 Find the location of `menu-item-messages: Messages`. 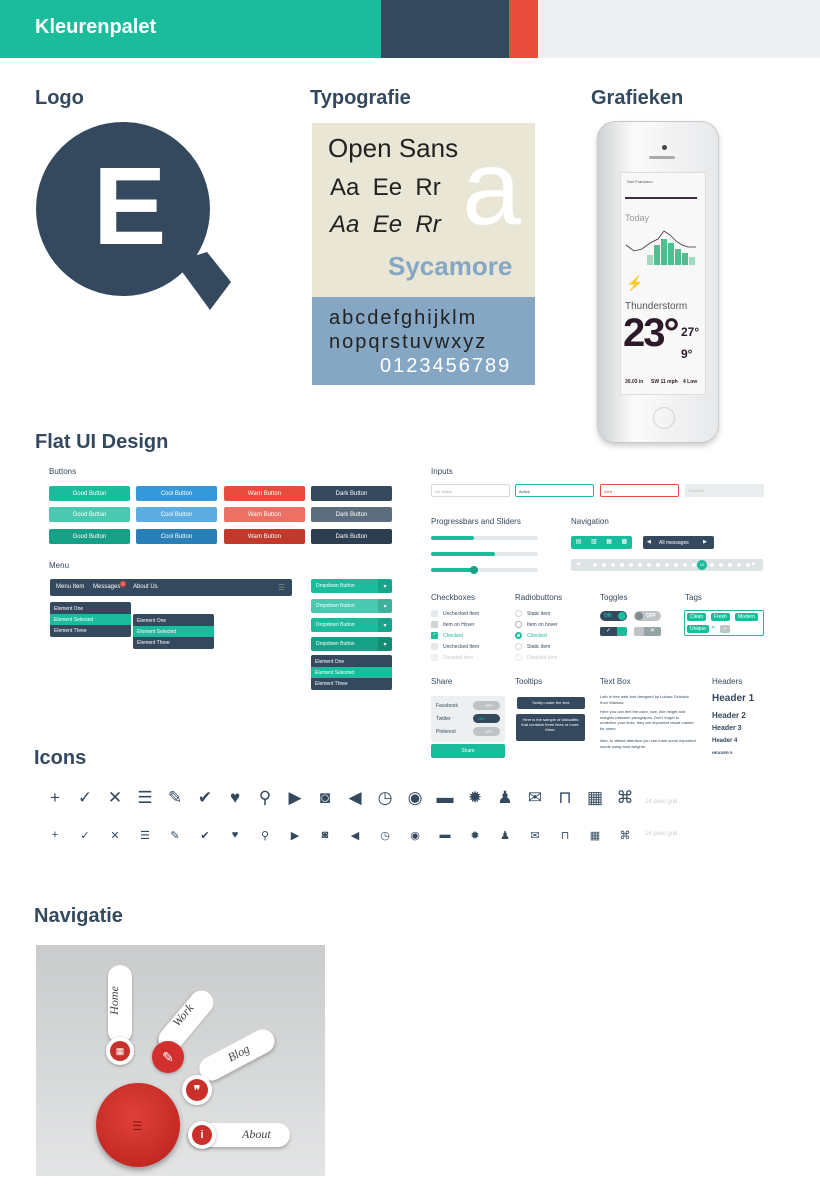

menu-item-messages: Messages is located at coordinates (106, 587).